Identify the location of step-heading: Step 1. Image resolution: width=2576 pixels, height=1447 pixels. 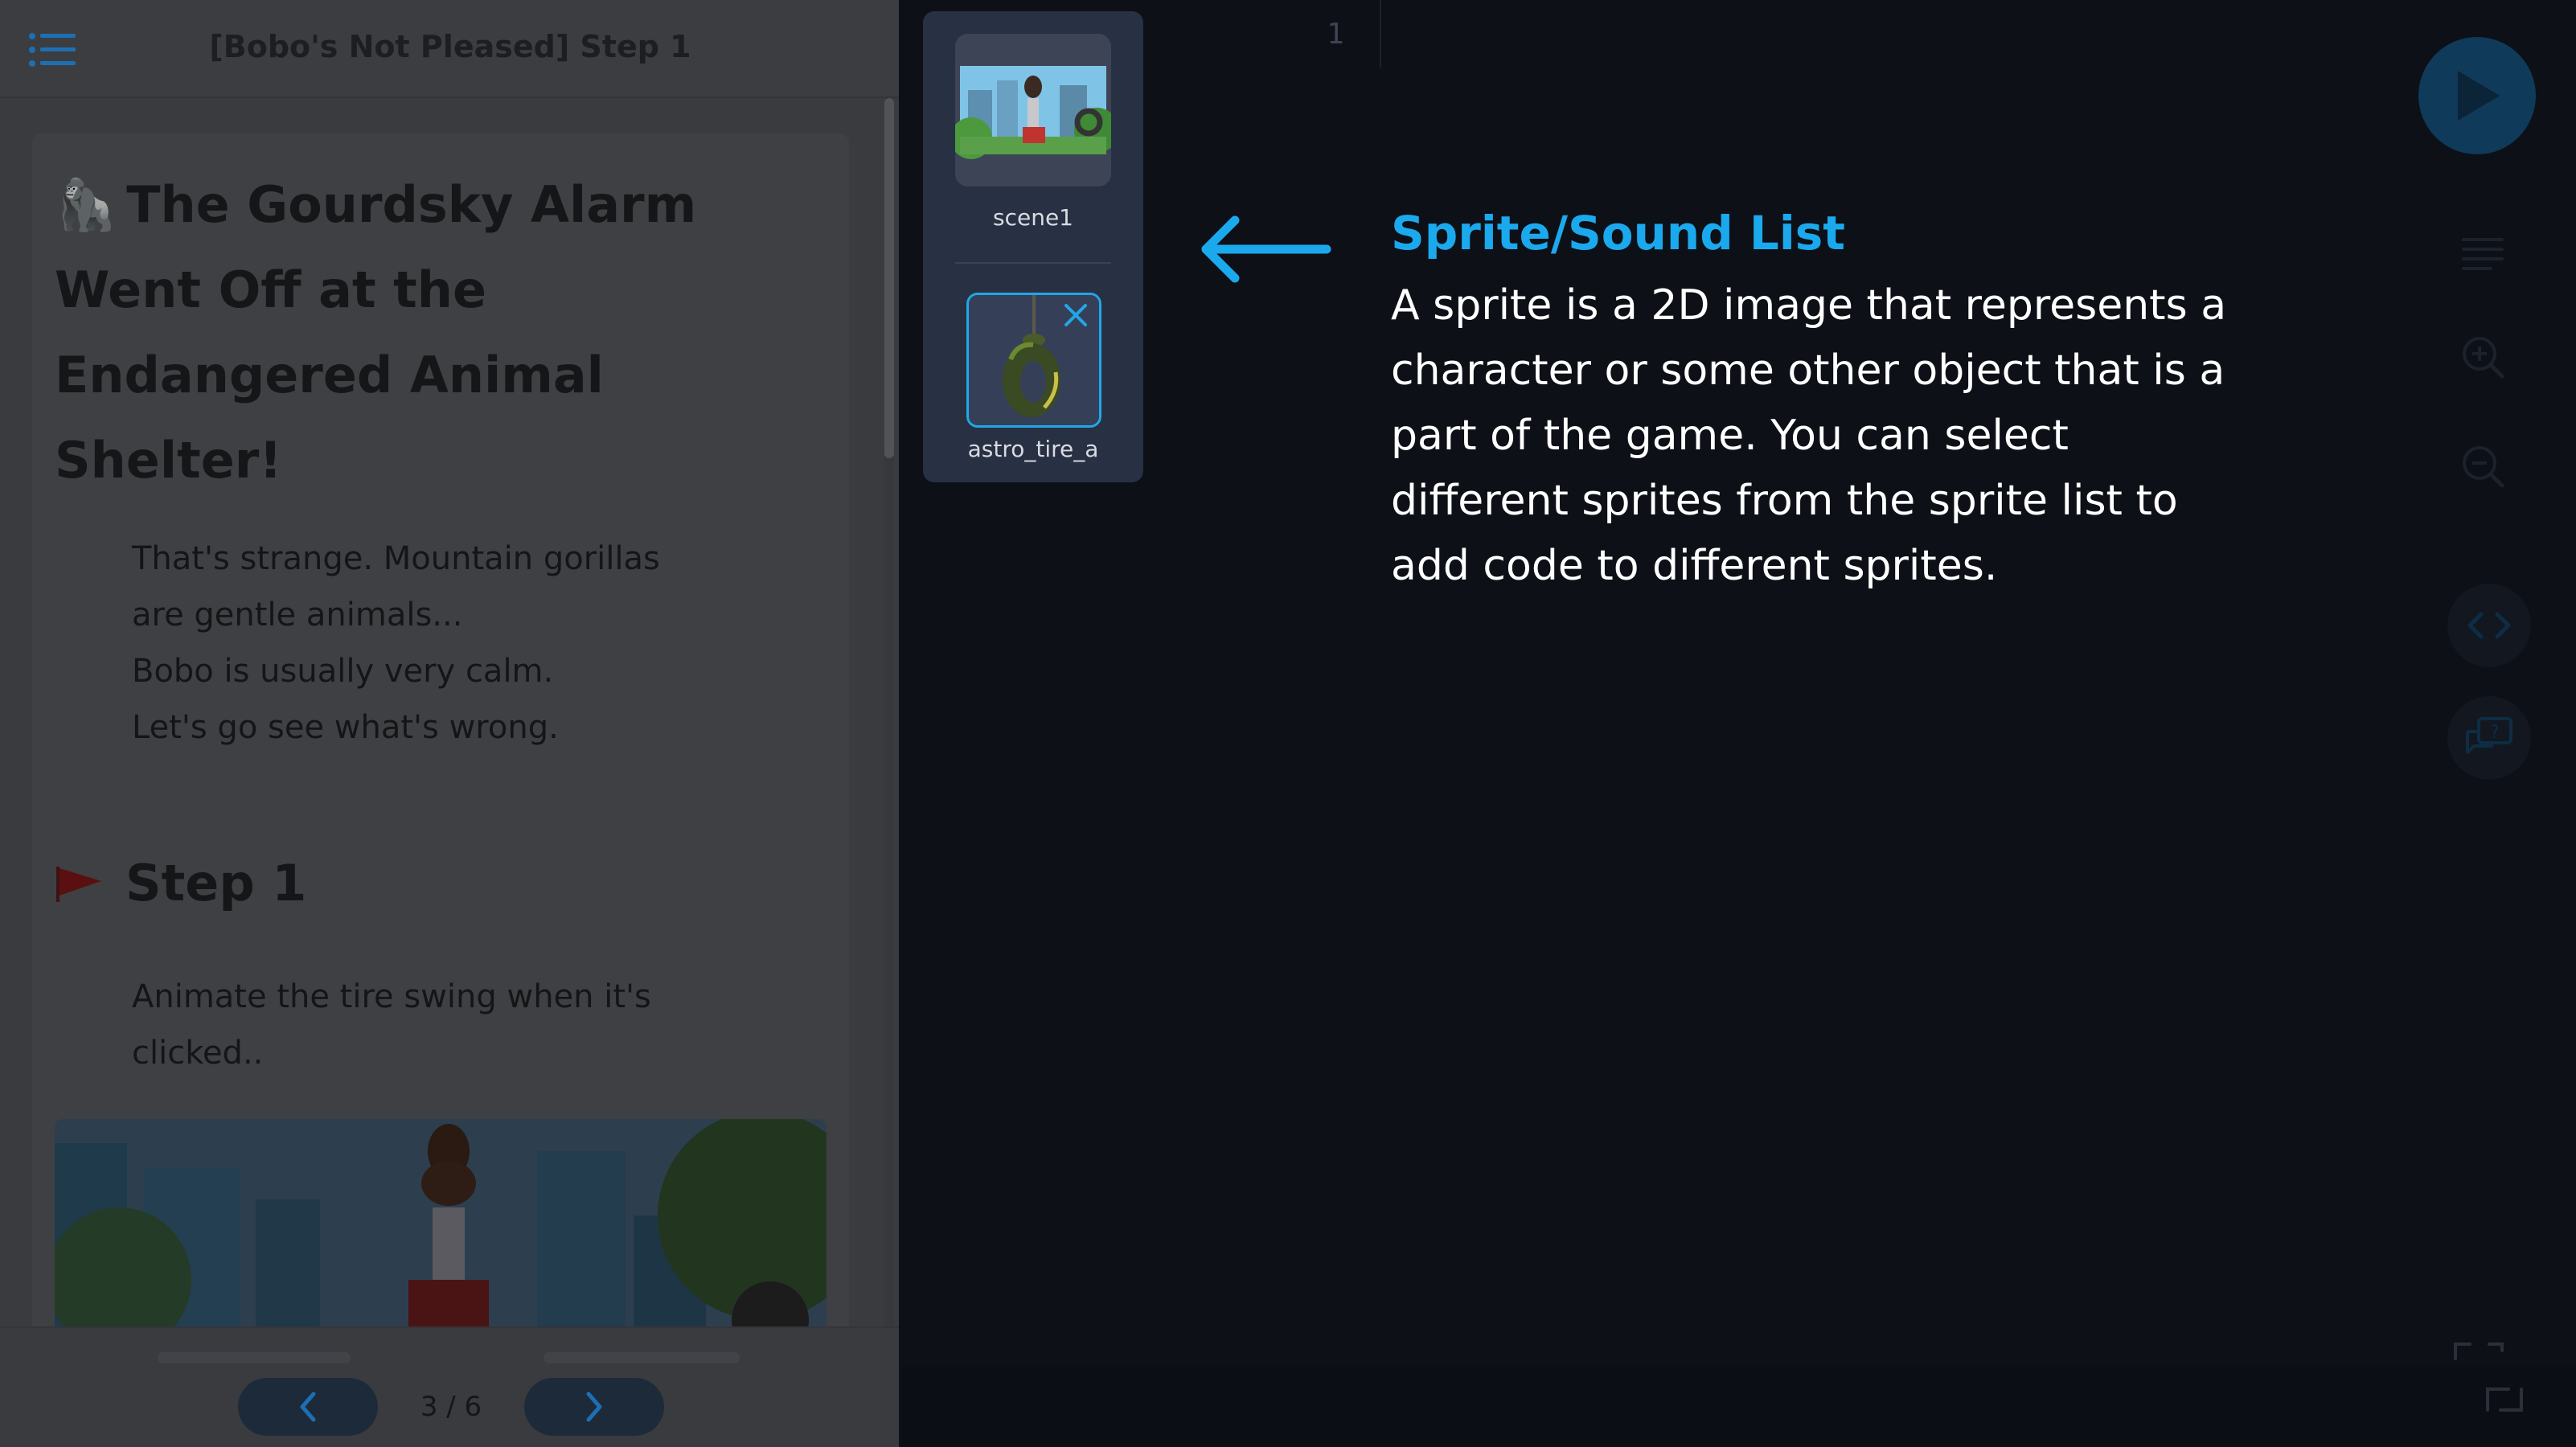
(181, 883).